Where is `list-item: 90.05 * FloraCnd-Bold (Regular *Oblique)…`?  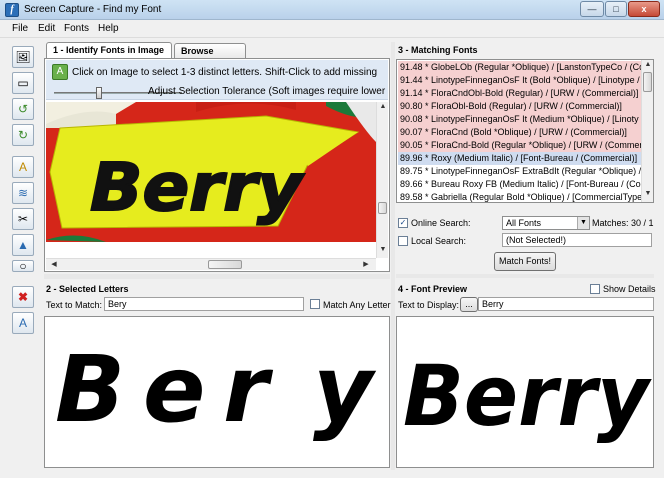 list-item: 90.05 * FloraCnd-Bold (Regular *Oblique)… is located at coordinates (520, 145).